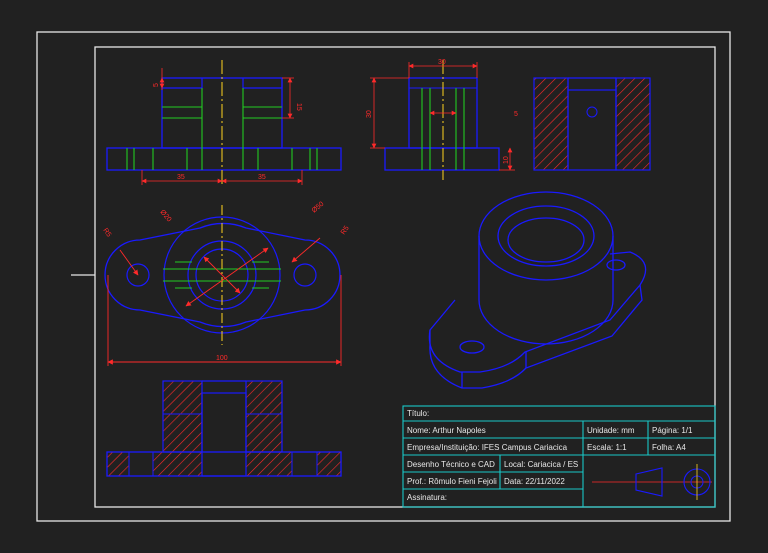 This screenshot has height=553, width=768. Describe the element at coordinates (506, 160) in the screenshot. I see `dim-10-side: 10` at that location.